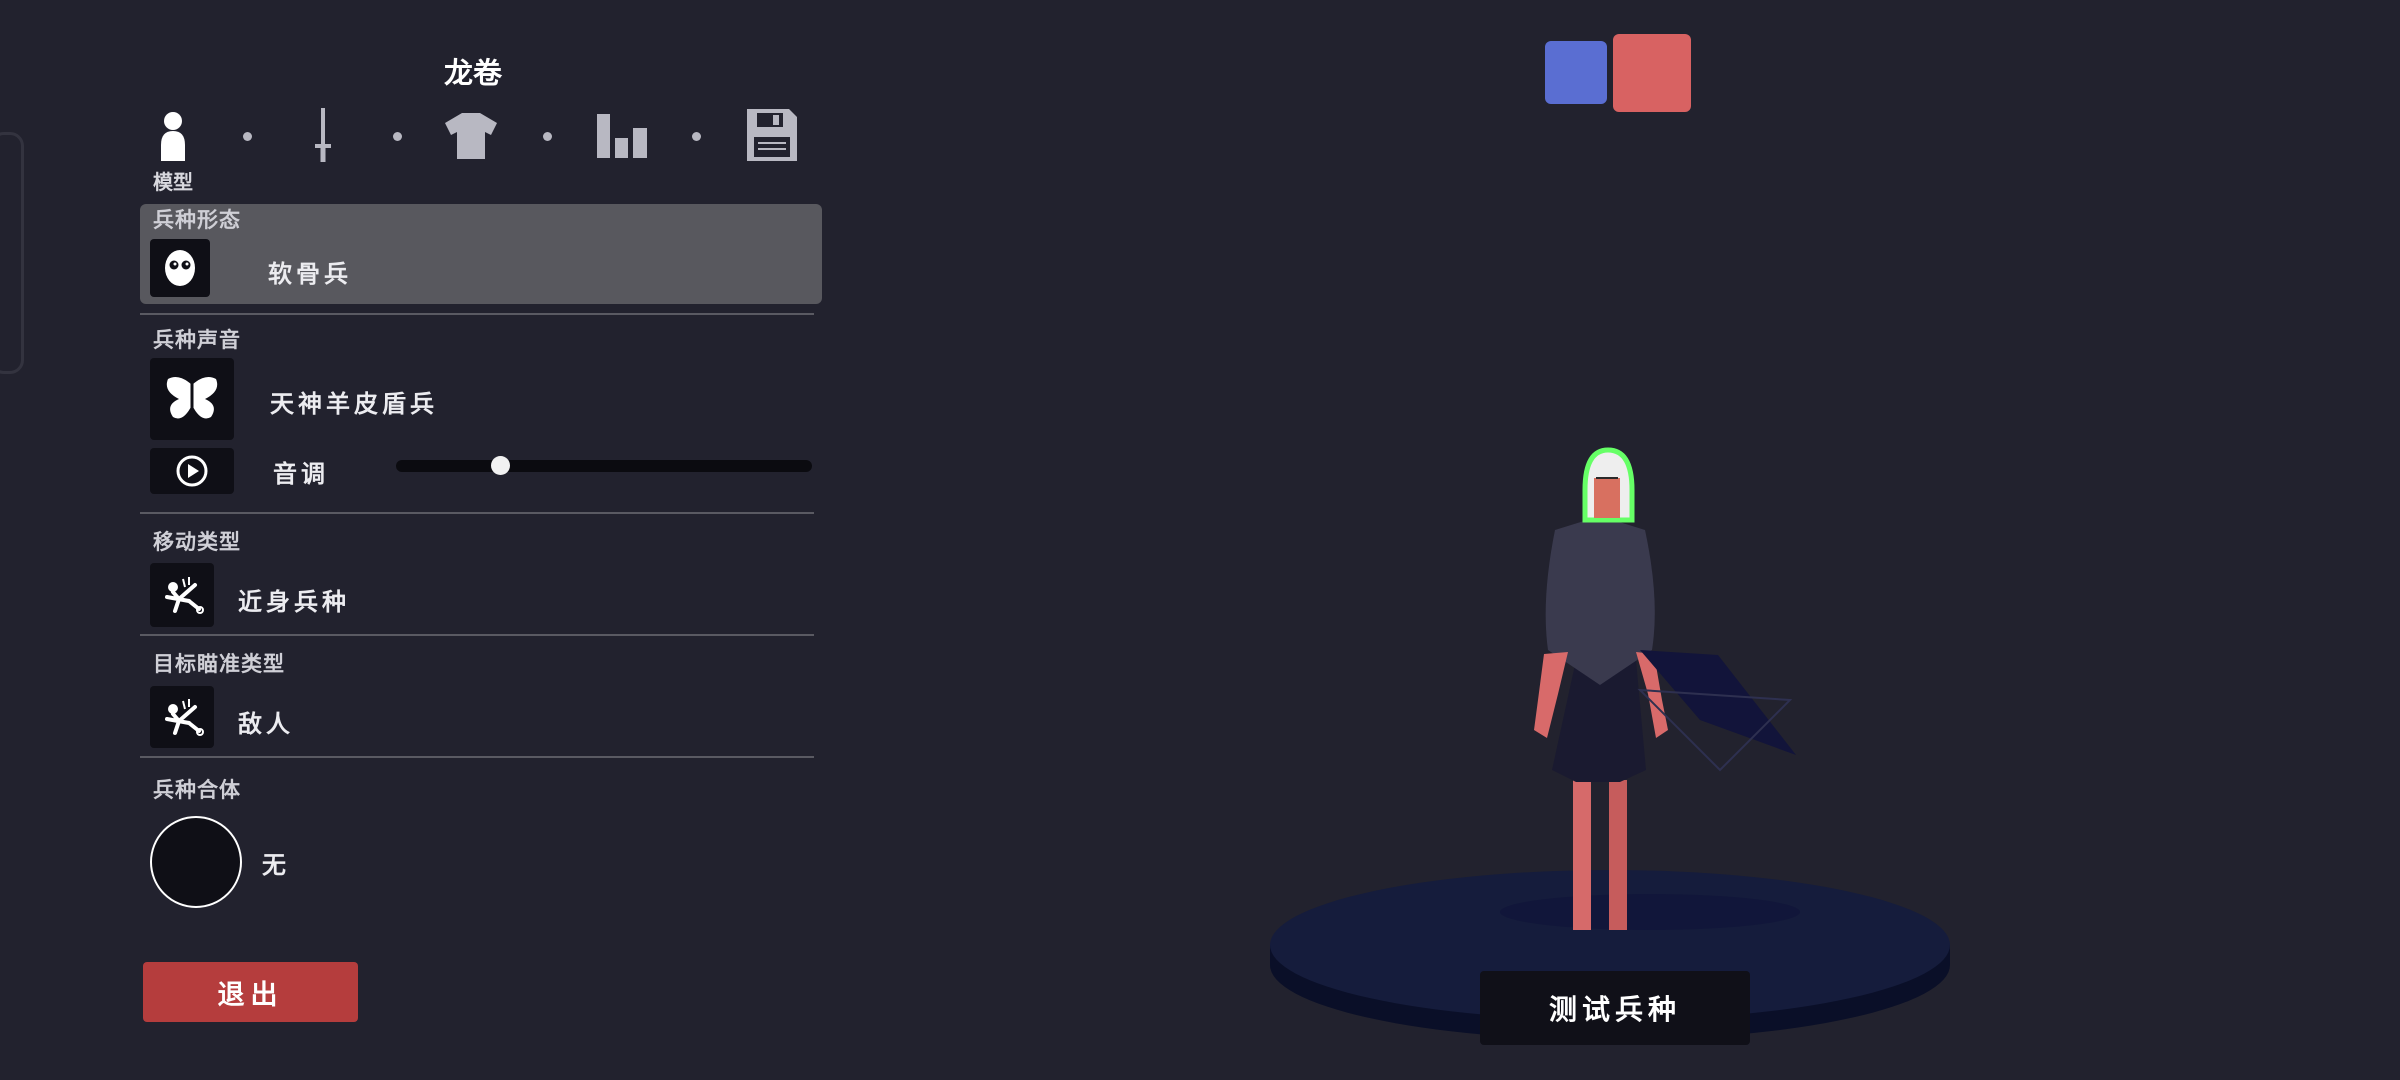  Describe the element at coordinates (197, 340) in the screenshot. I see `unit-voice-label: 兵种声音` at that location.